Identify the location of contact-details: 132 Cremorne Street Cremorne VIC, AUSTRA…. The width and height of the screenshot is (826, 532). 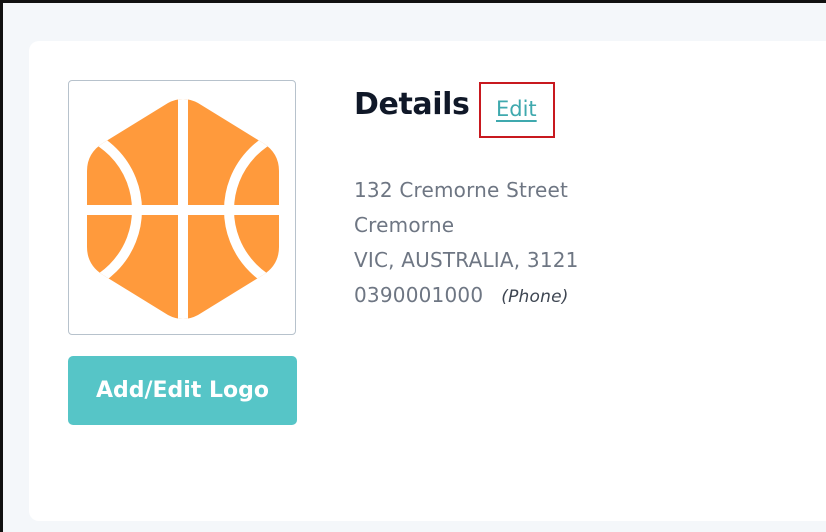
(466, 243).